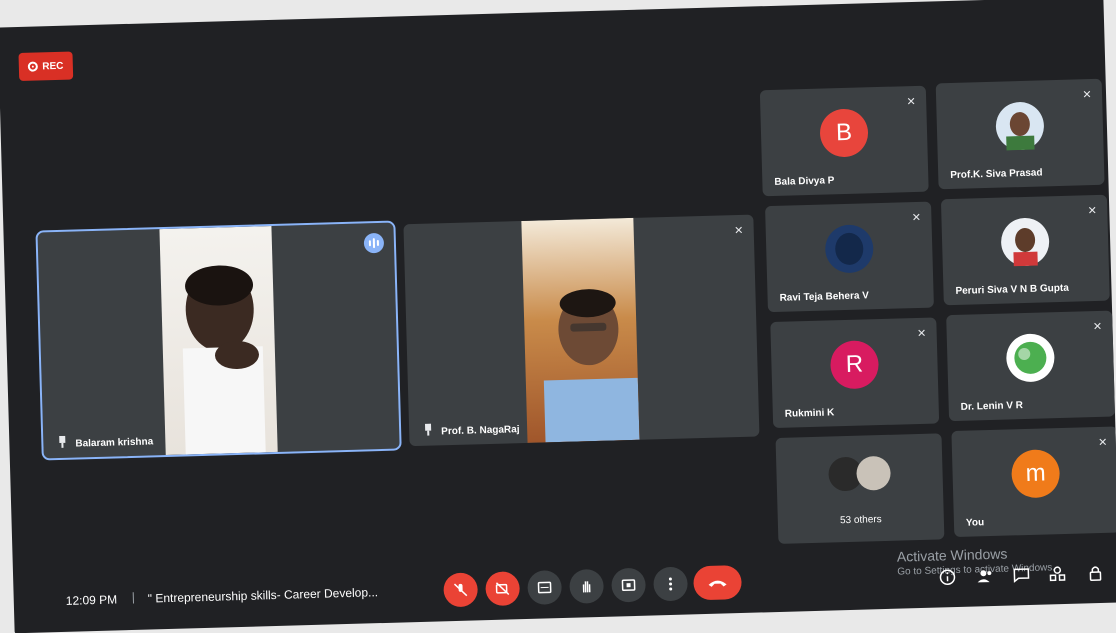  I want to click on hand-icon, so click(586, 586).